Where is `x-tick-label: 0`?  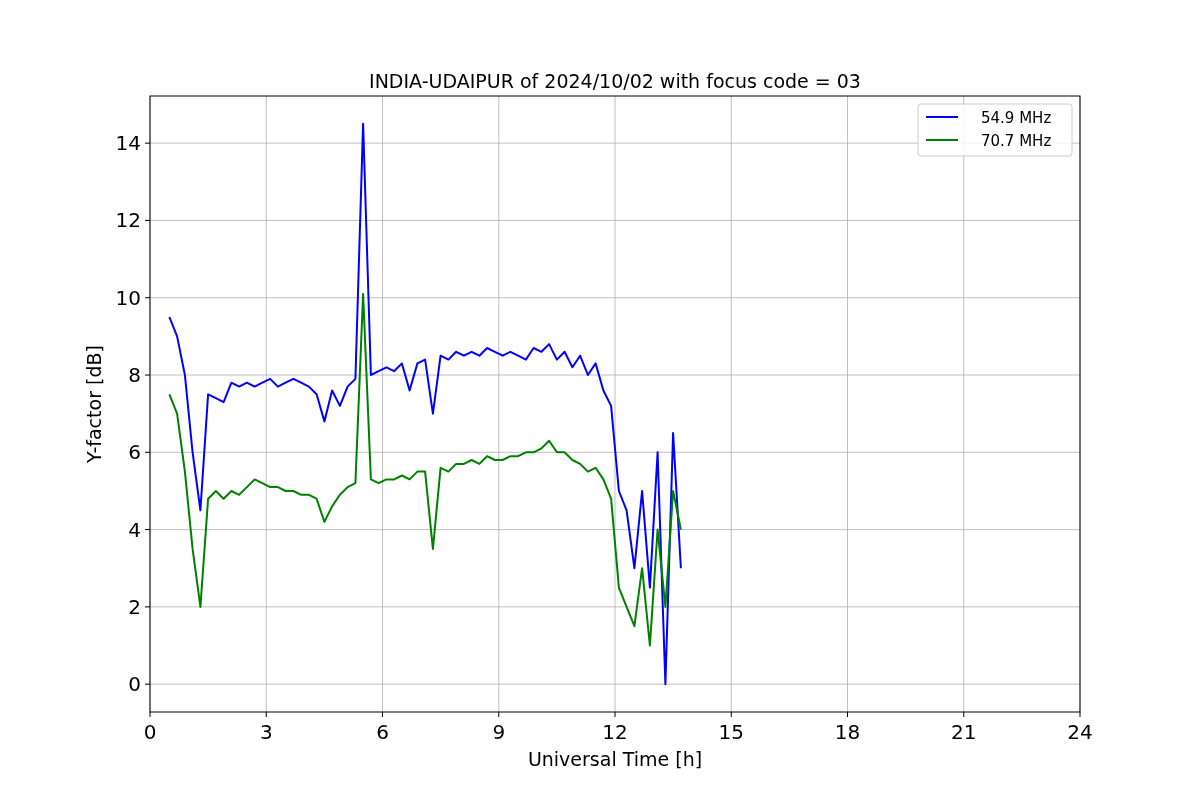 x-tick-label: 0 is located at coordinates (150, 732).